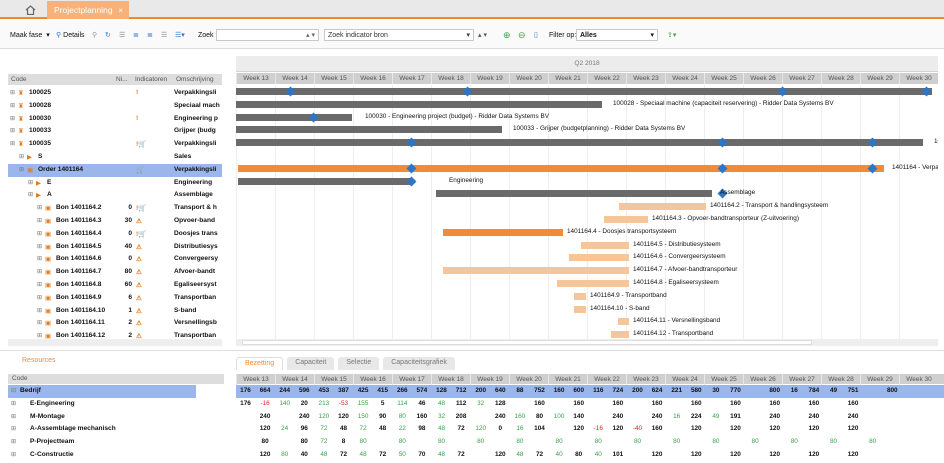 Image resolution: width=944 pixels, height=463 pixels. What do you see at coordinates (593, 283) in the screenshot?
I see `bar-b8` at bounding box center [593, 283].